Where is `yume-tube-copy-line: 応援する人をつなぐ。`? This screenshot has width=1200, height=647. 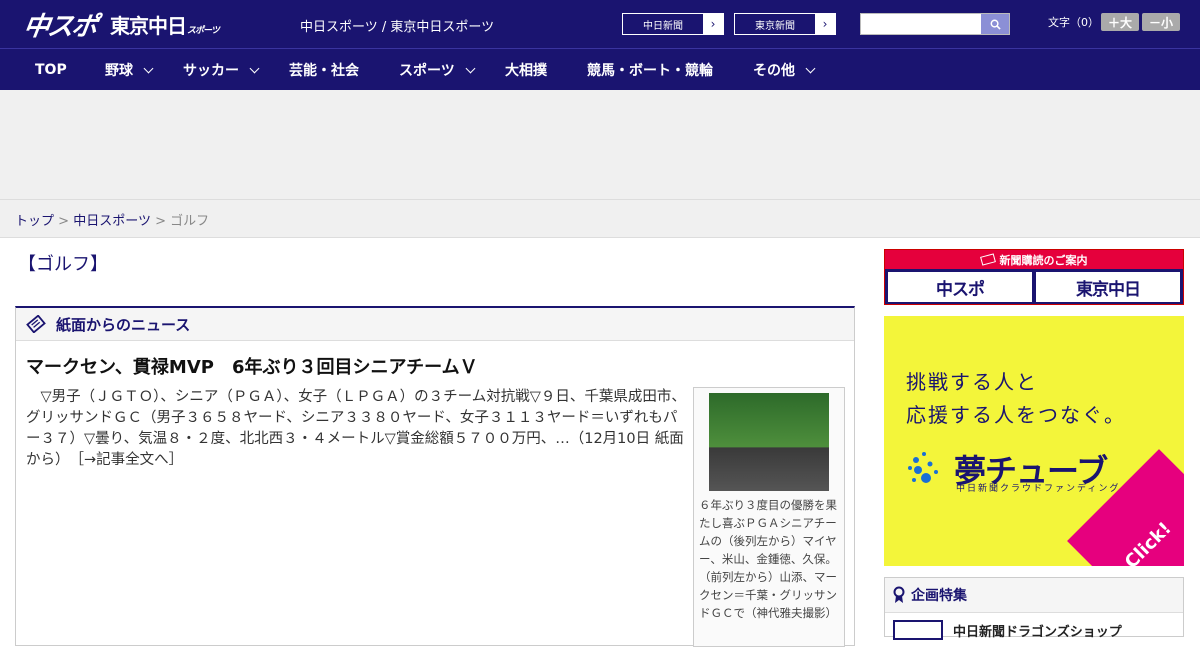 yume-tube-copy-line: 応援する人をつなぐ。 is located at coordinates (1016, 415).